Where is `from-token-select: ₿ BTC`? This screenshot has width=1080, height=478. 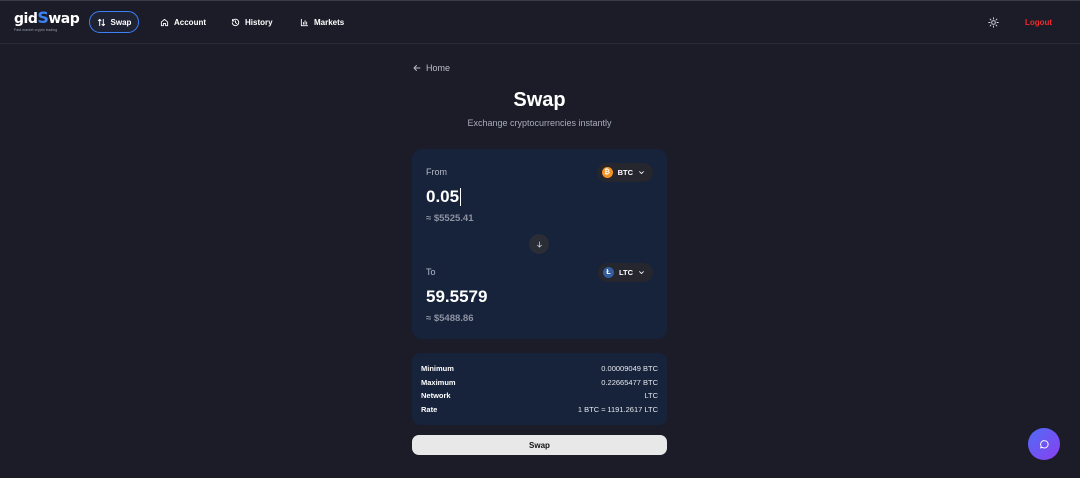
from-token-select: ₿ BTC is located at coordinates (624, 172).